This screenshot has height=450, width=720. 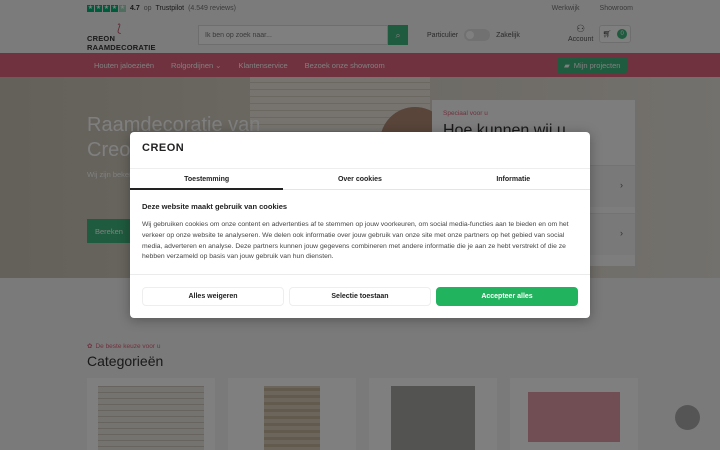 What do you see at coordinates (507, 296) in the screenshot?
I see `accept-all-button: Accepteer alles` at bounding box center [507, 296].